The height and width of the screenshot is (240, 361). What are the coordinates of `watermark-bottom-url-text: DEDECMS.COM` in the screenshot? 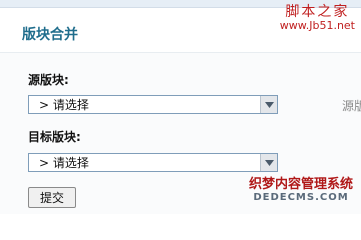 It's located at (301, 198).